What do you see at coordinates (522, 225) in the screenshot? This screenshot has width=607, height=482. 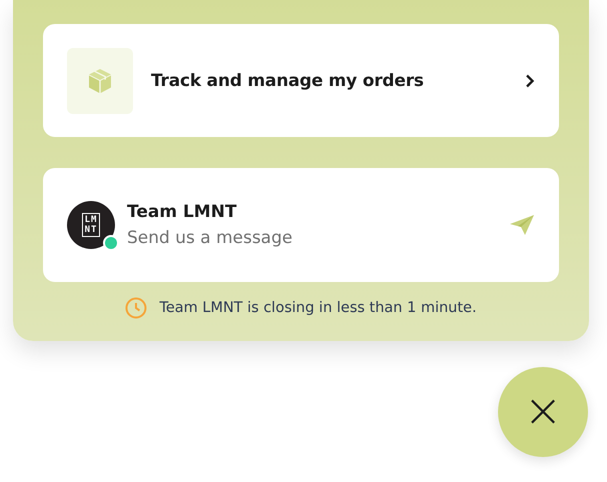 I see `send-icon` at bounding box center [522, 225].